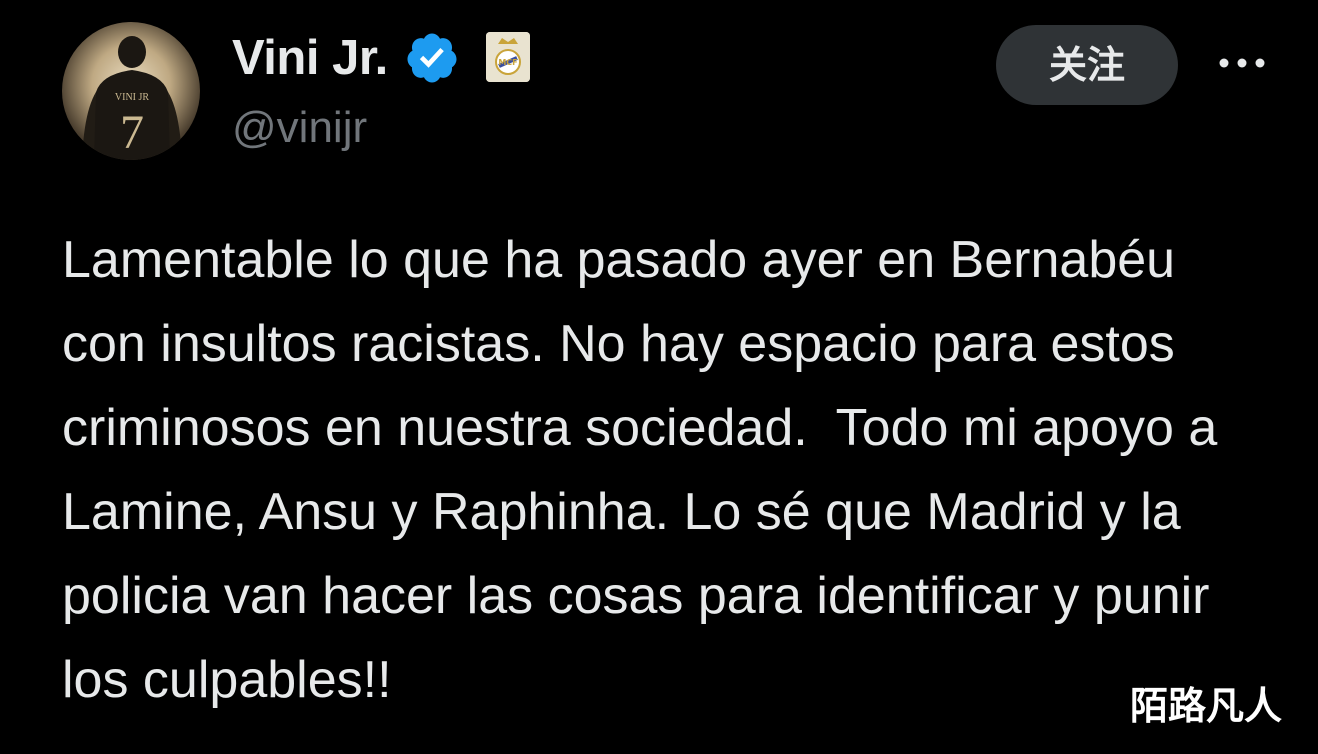 The height and width of the screenshot is (754, 1318). I want to click on avatar: VINI JR 7, so click(131, 91).